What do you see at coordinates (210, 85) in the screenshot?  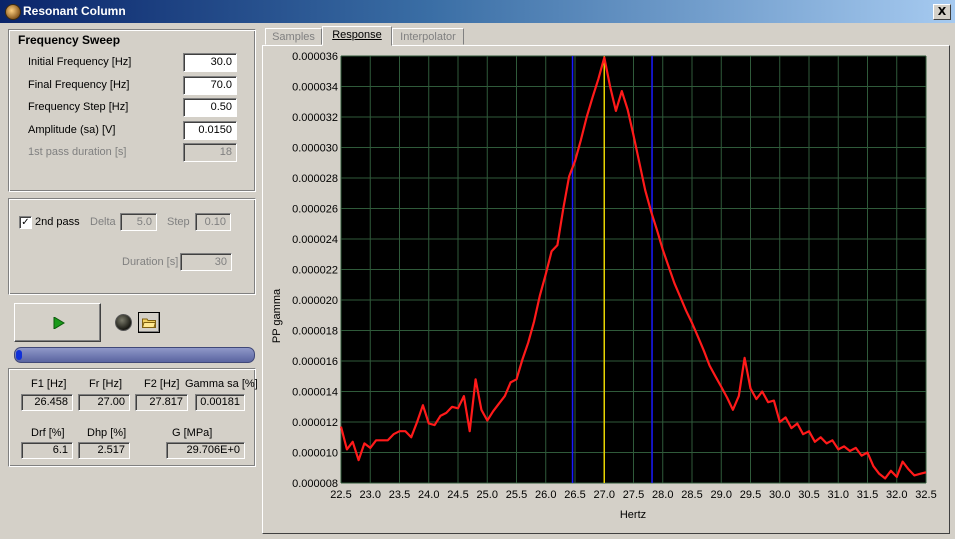 I see `final-frequency-field: 70.0` at bounding box center [210, 85].